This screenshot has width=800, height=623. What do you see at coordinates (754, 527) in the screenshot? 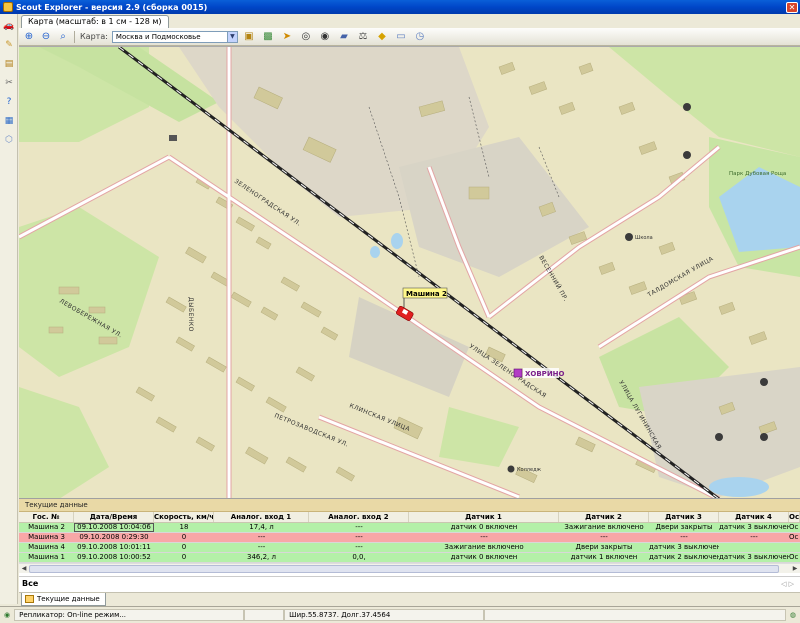
I see `cell-sensor-4: датчик 3 выключен` at bounding box center [754, 527].